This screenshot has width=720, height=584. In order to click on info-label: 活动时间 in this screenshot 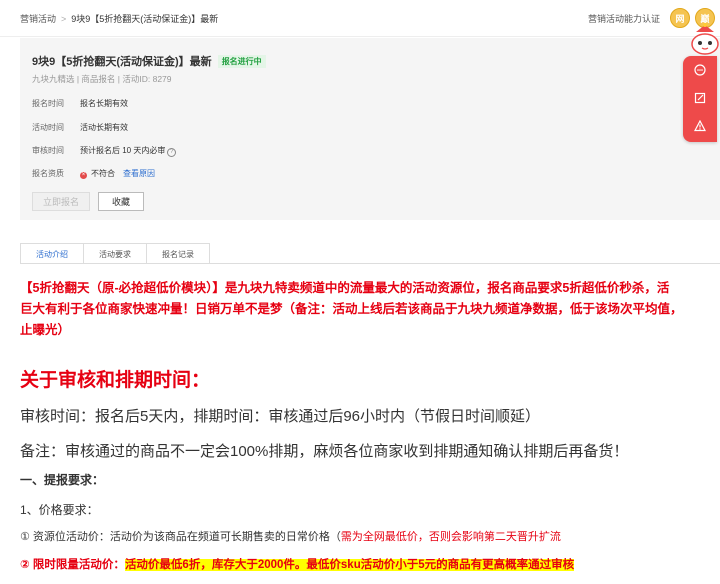, I will do `click(48, 127)`.